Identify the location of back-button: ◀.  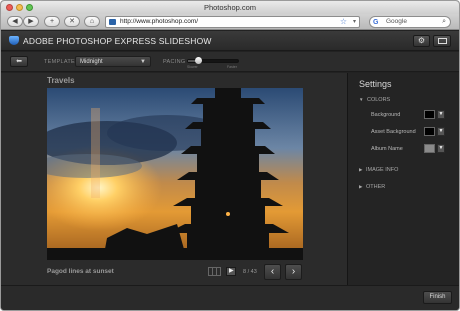
(15, 21).